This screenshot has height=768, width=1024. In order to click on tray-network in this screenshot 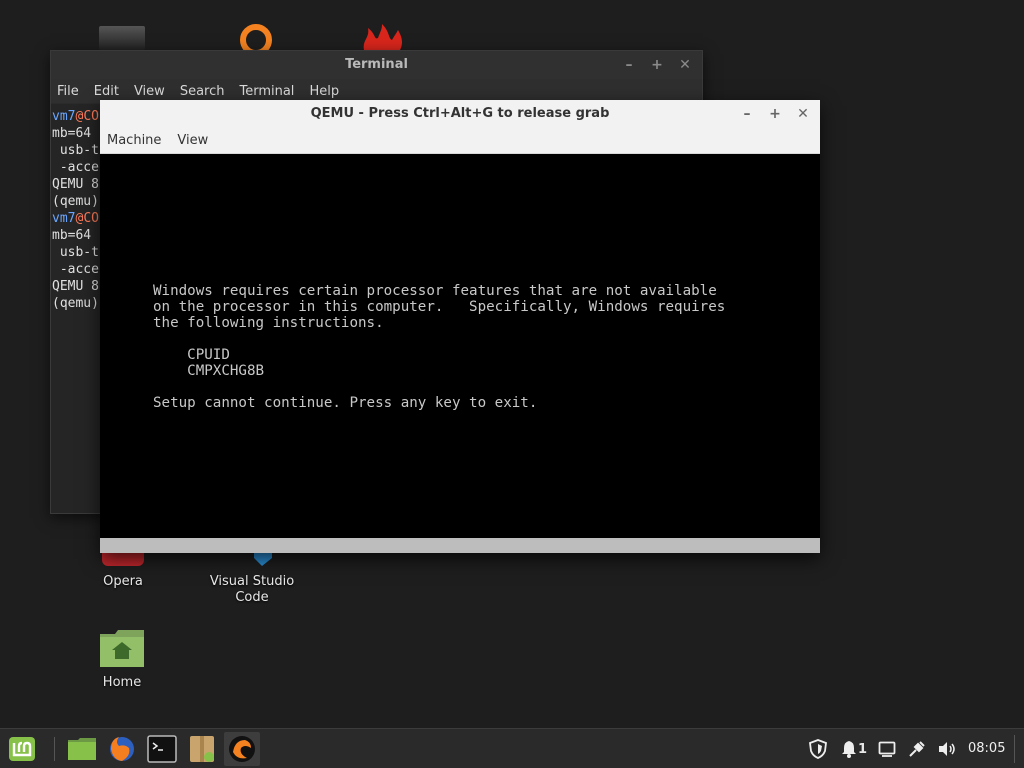, I will do `click(917, 748)`.